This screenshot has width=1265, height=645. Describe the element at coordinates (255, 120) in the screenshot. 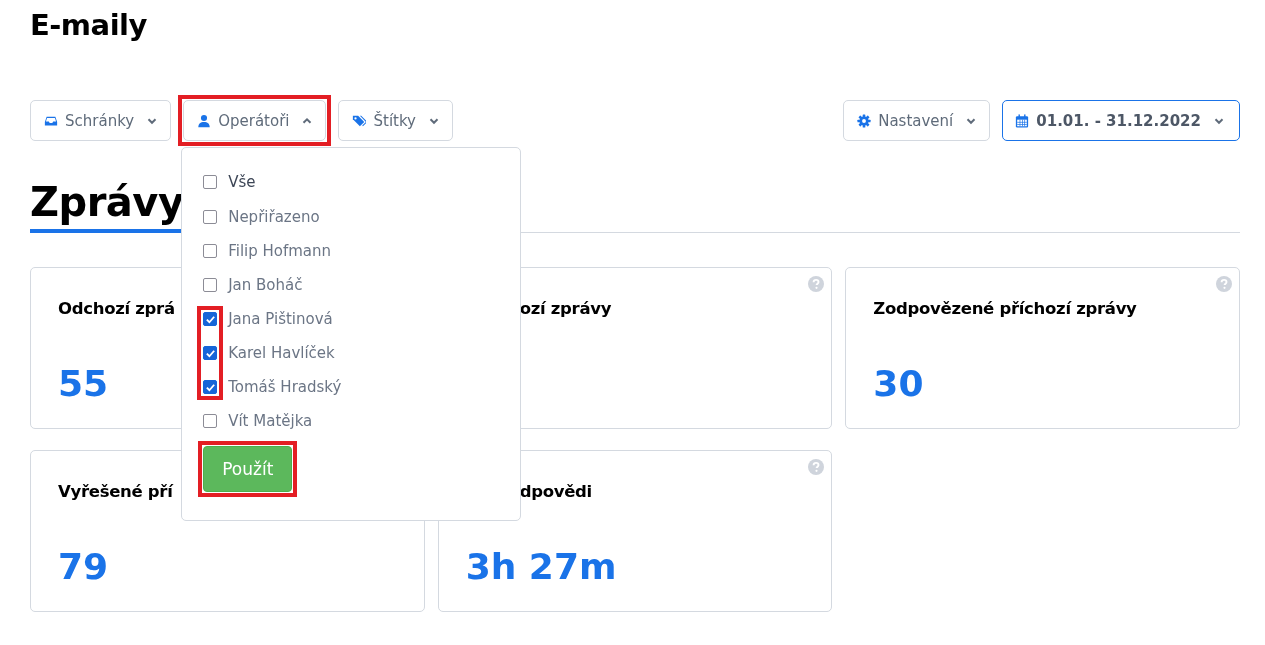

I see `dropdown-button: Operátoři` at that location.